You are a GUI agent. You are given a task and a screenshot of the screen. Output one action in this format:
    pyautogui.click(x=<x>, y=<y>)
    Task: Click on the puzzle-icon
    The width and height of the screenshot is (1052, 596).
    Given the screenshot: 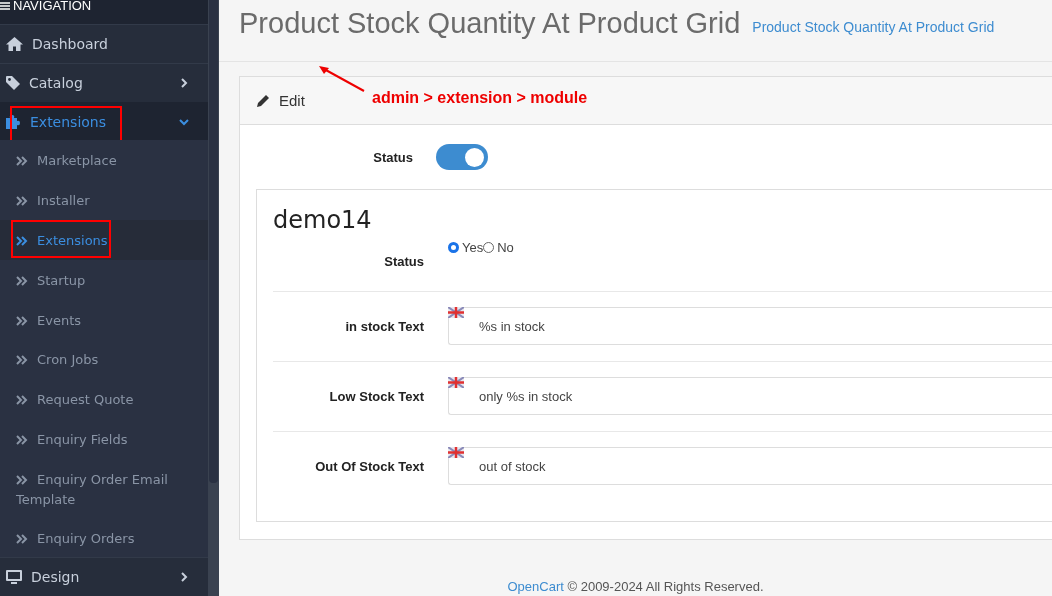 What is the action you would take?
    pyautogui.click(x=13, y=121)
    